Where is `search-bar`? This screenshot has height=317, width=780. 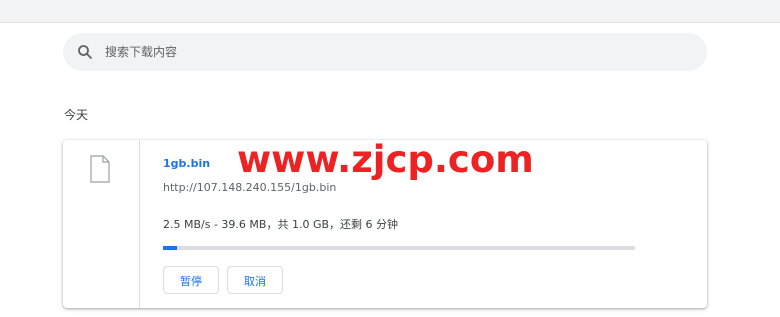
search-bar is located at coordinates (385, 52).